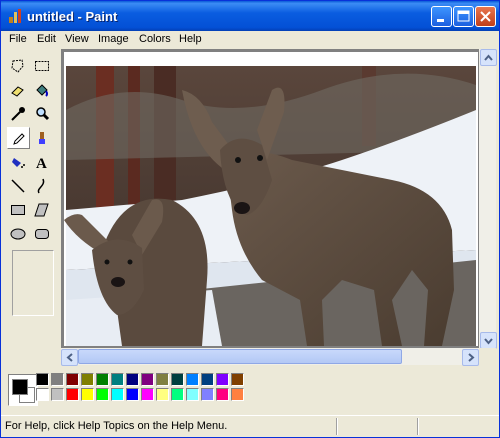  I want to click on brush-tool, so click(42, 138).